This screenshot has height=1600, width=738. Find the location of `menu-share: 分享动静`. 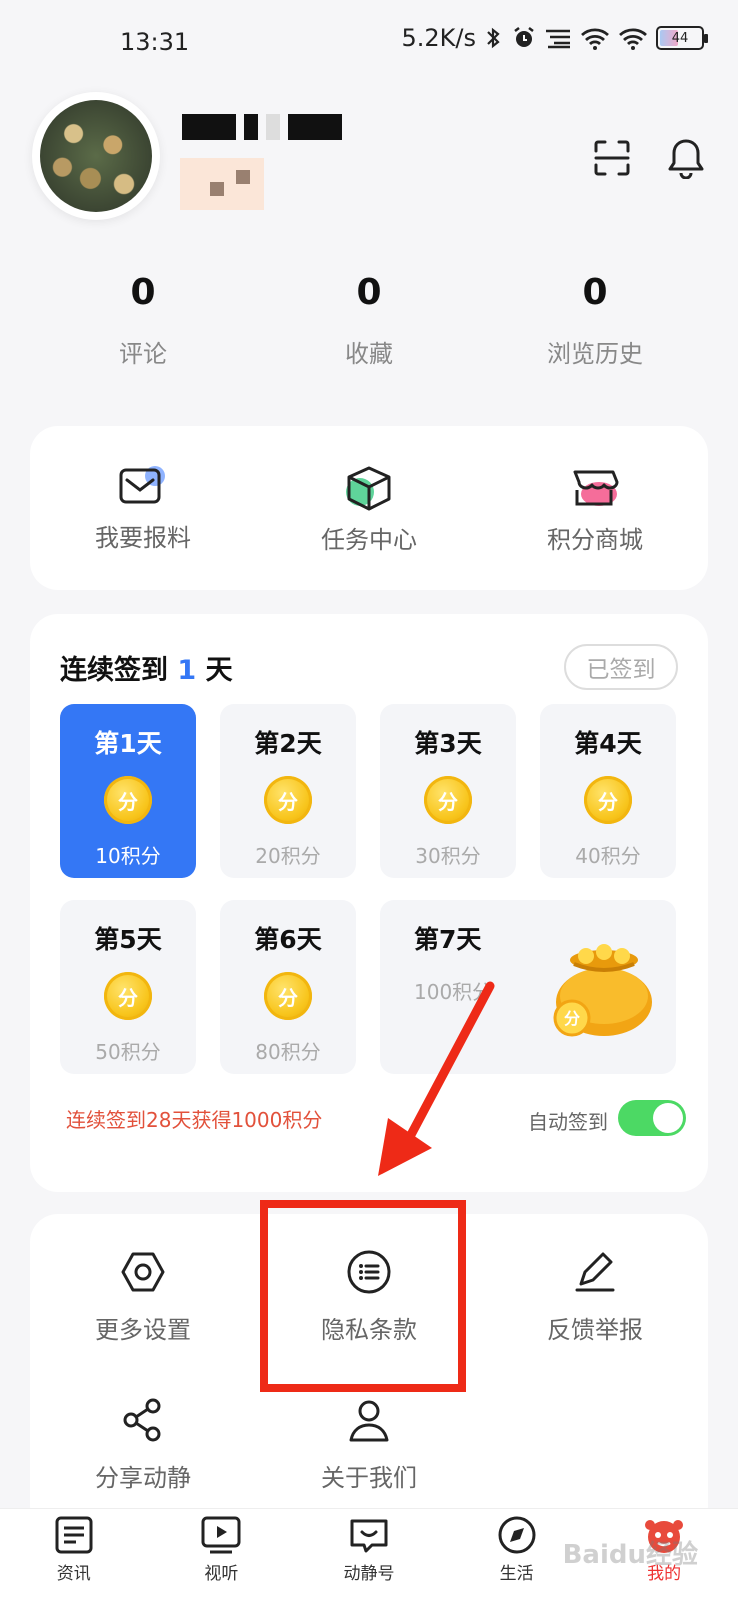

menu-share: 分享动静 is located at coordinates (143, 1444).